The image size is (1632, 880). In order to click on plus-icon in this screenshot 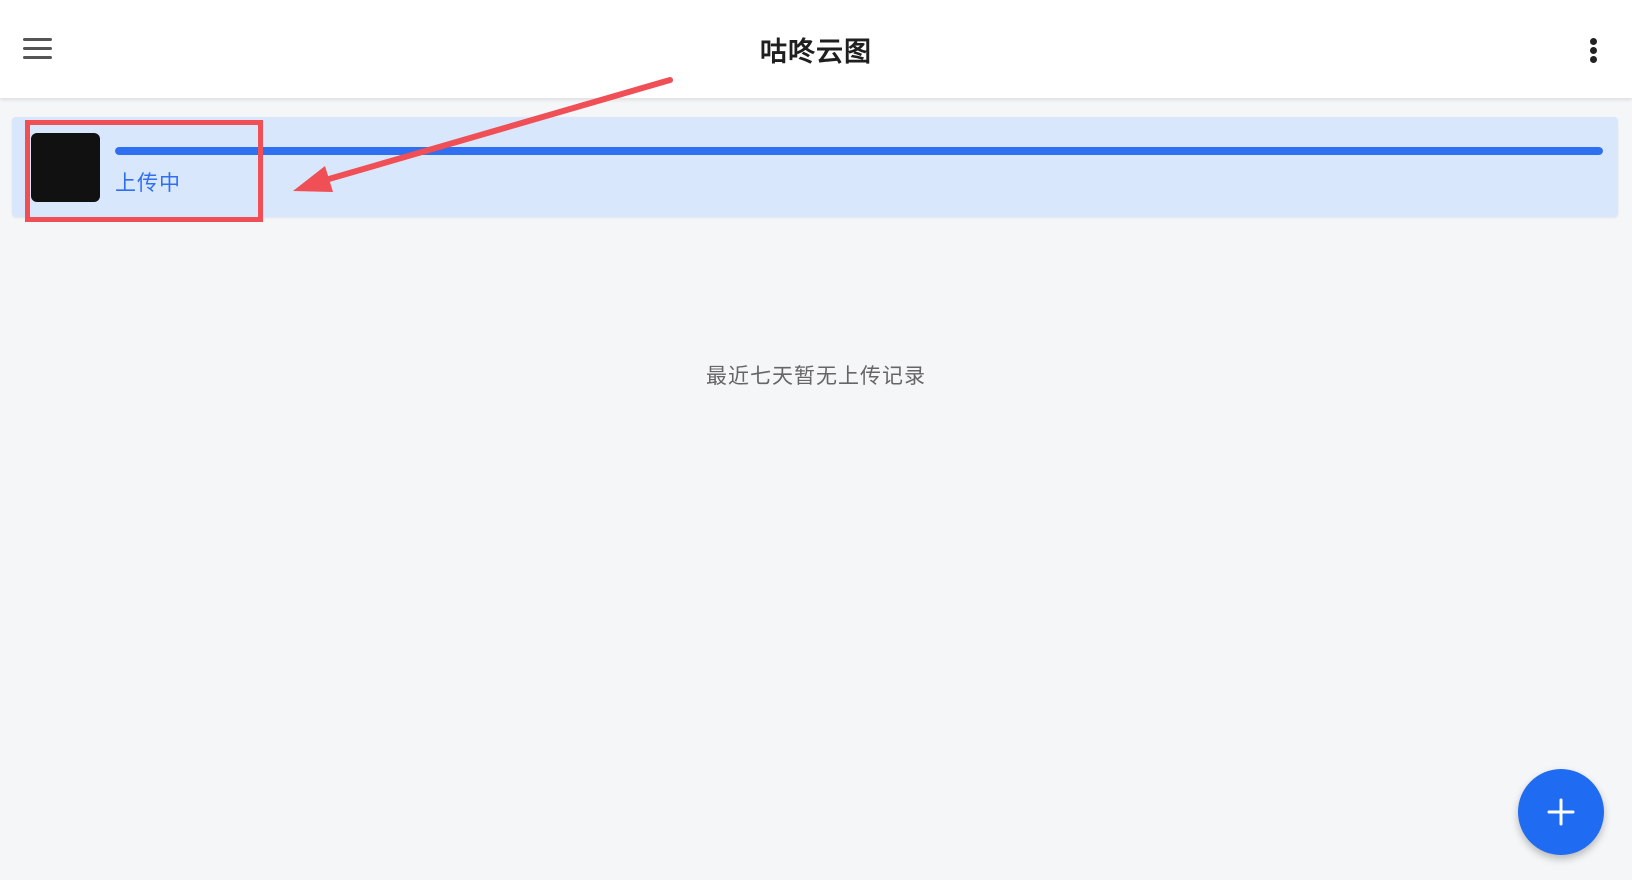, I will do `click(1561, 812)`.